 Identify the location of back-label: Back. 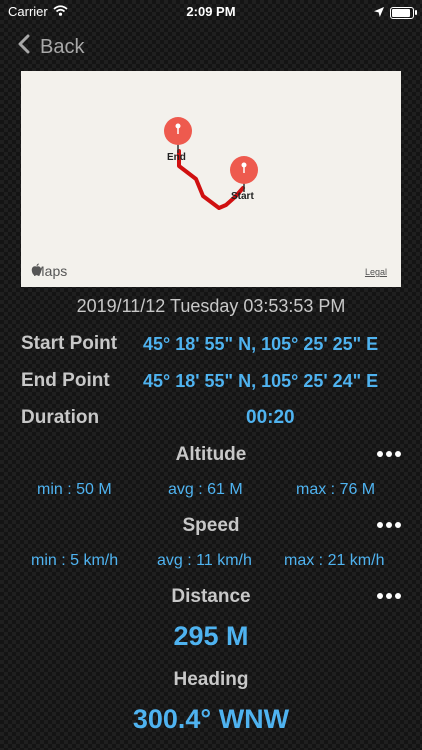
(62, 46).